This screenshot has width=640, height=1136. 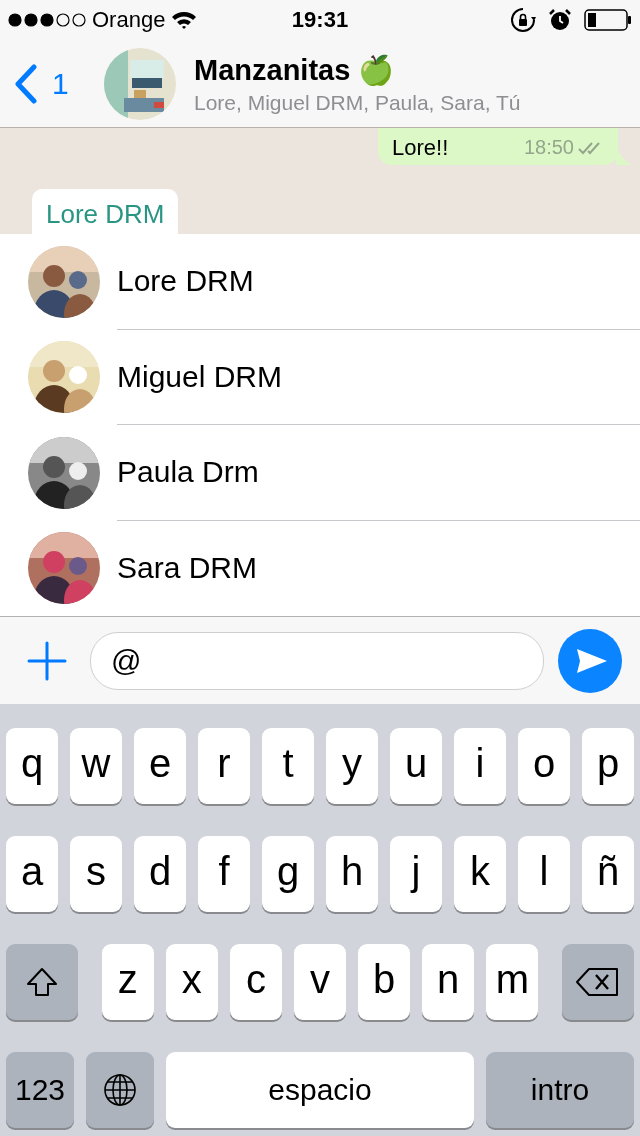 I want to click on group-members: Lore, Miguel DRM, Paula, Sara, Tú, so click(x=357, y=102).